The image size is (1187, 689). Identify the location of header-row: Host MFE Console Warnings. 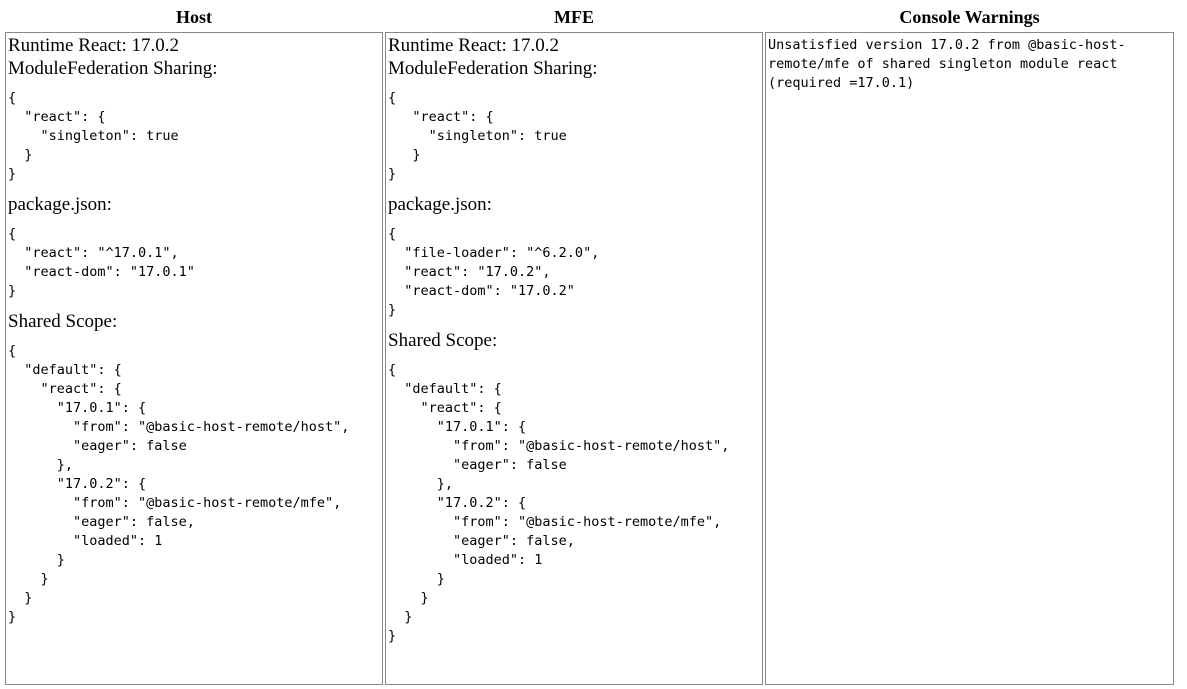
(589, 17).